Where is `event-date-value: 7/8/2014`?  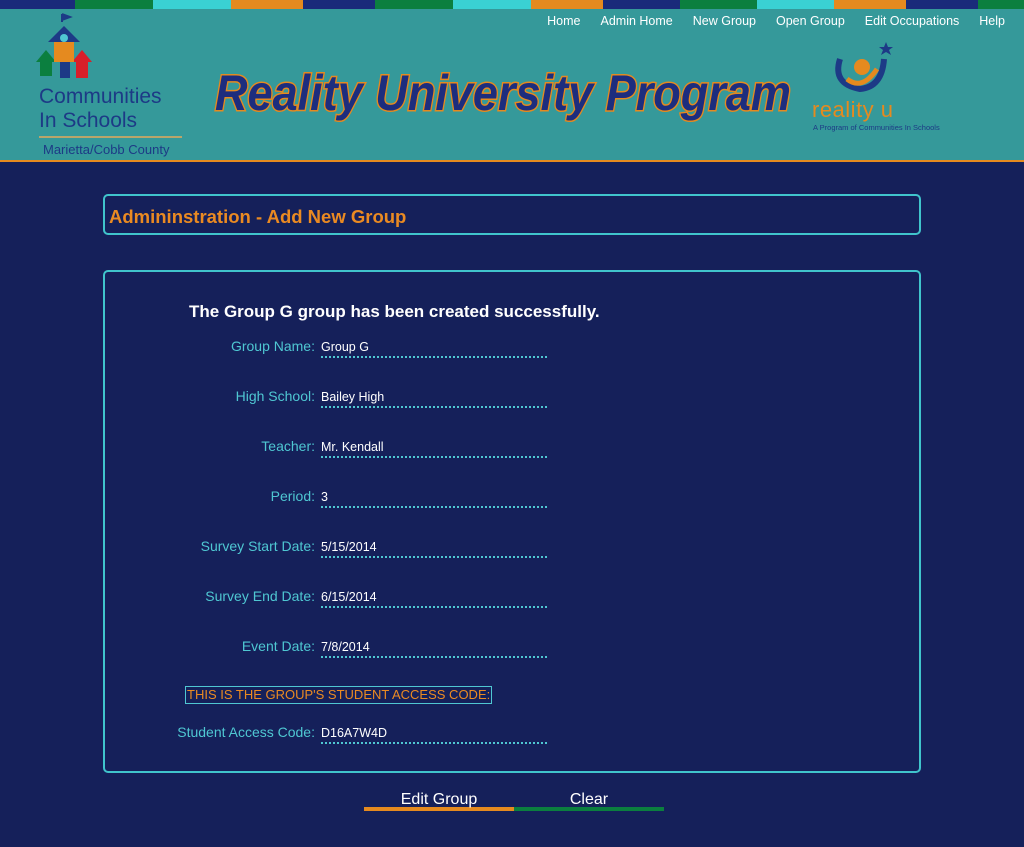
event-date-value: 7/8/2014 is located at coordinates (434, 648).